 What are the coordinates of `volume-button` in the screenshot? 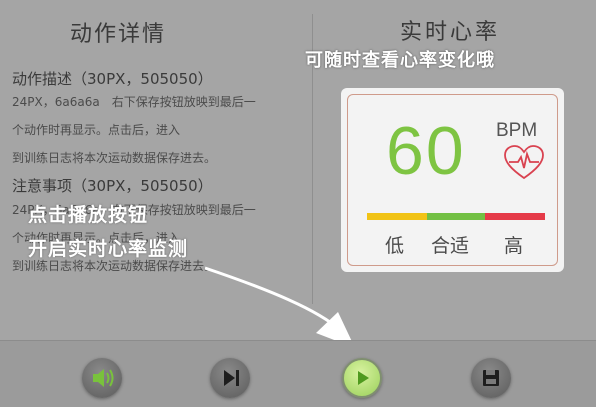 It's located at (102, 378).